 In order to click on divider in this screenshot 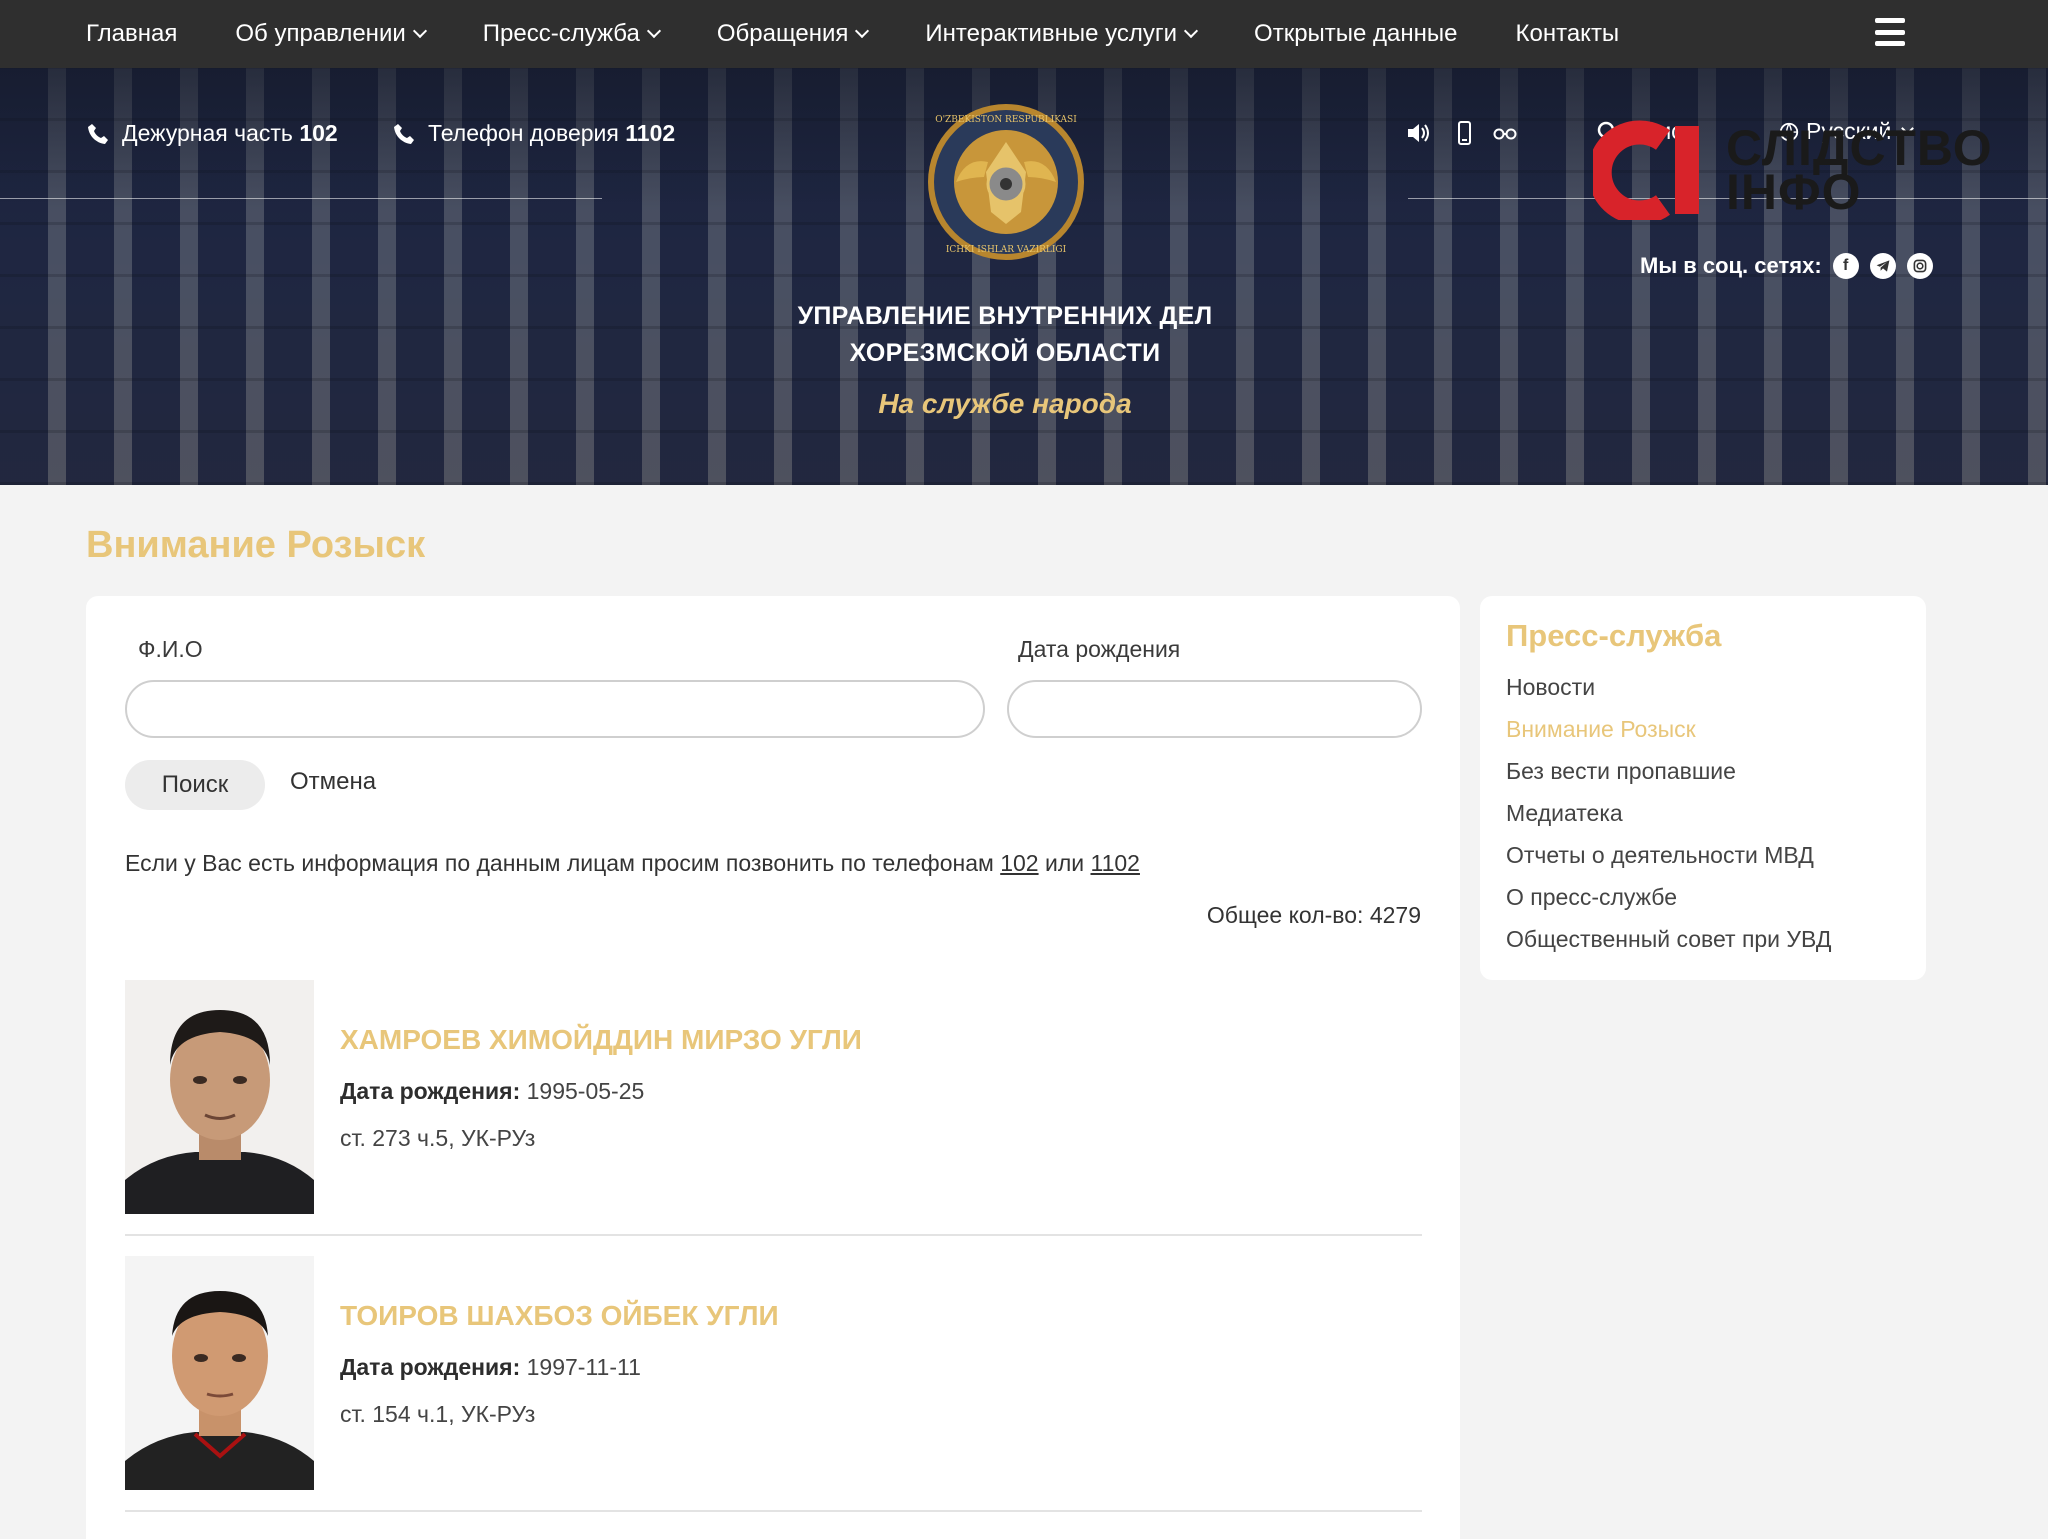, I will do `click(301, 198)`.